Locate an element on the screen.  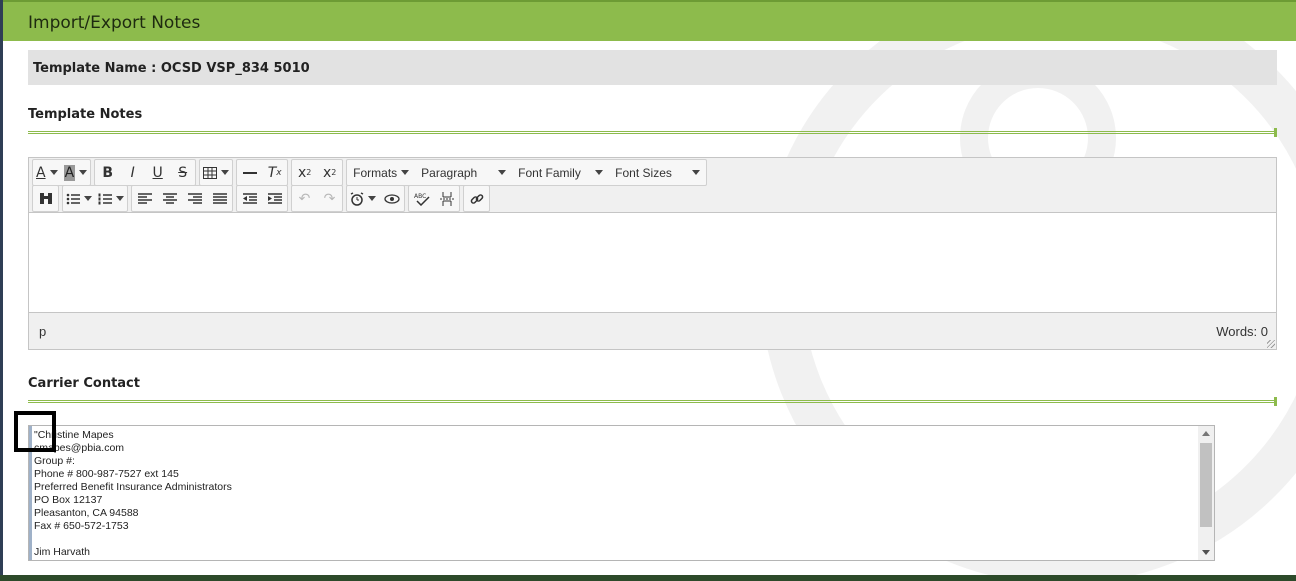
undo-button: ↶ is located at coordinates (304, 199).